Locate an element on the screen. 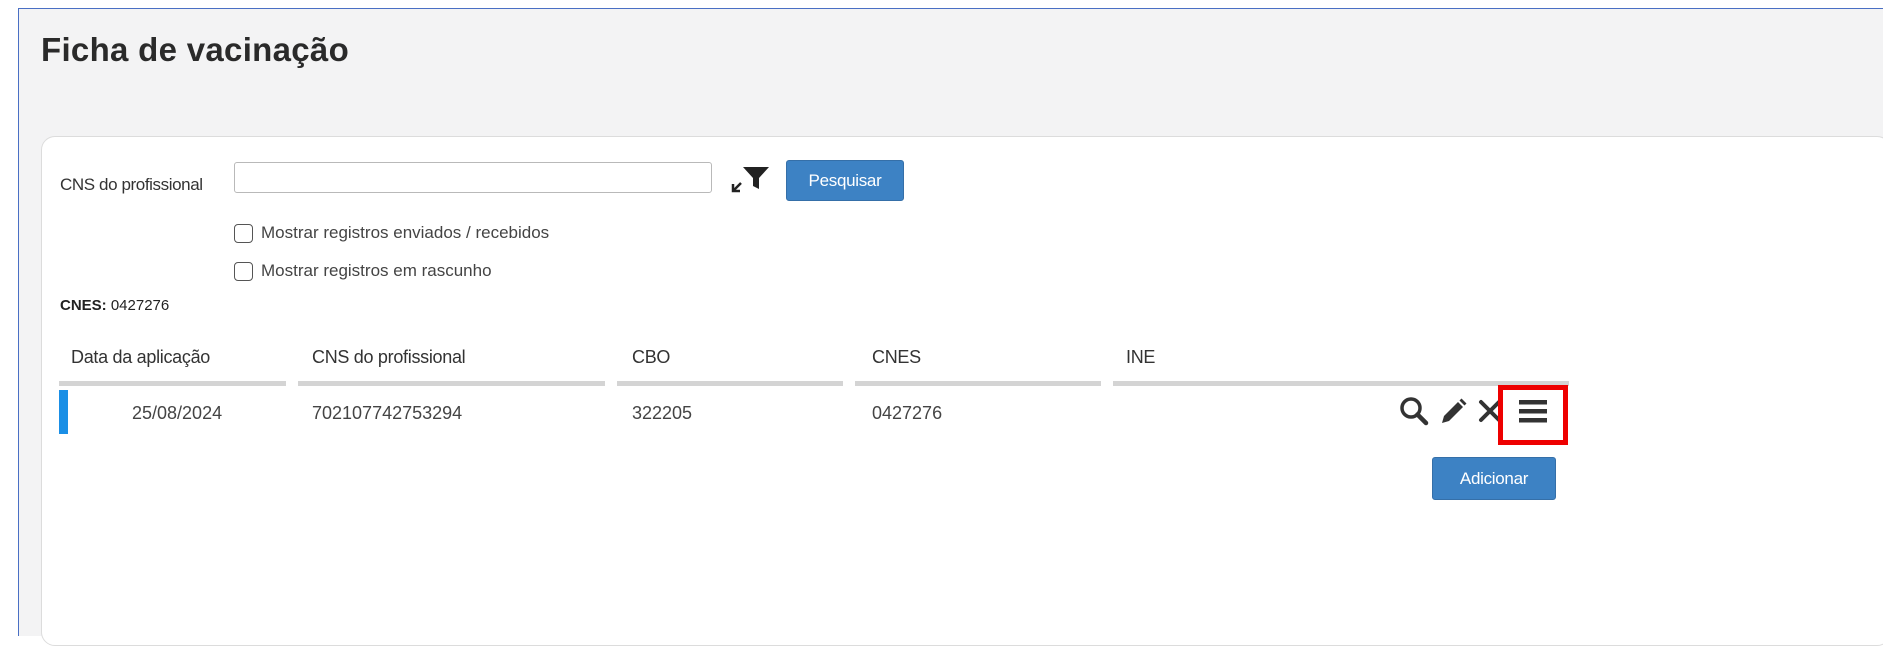  column-header-cns-profissional: CNS do profissional is located at coordinates (389, 357).